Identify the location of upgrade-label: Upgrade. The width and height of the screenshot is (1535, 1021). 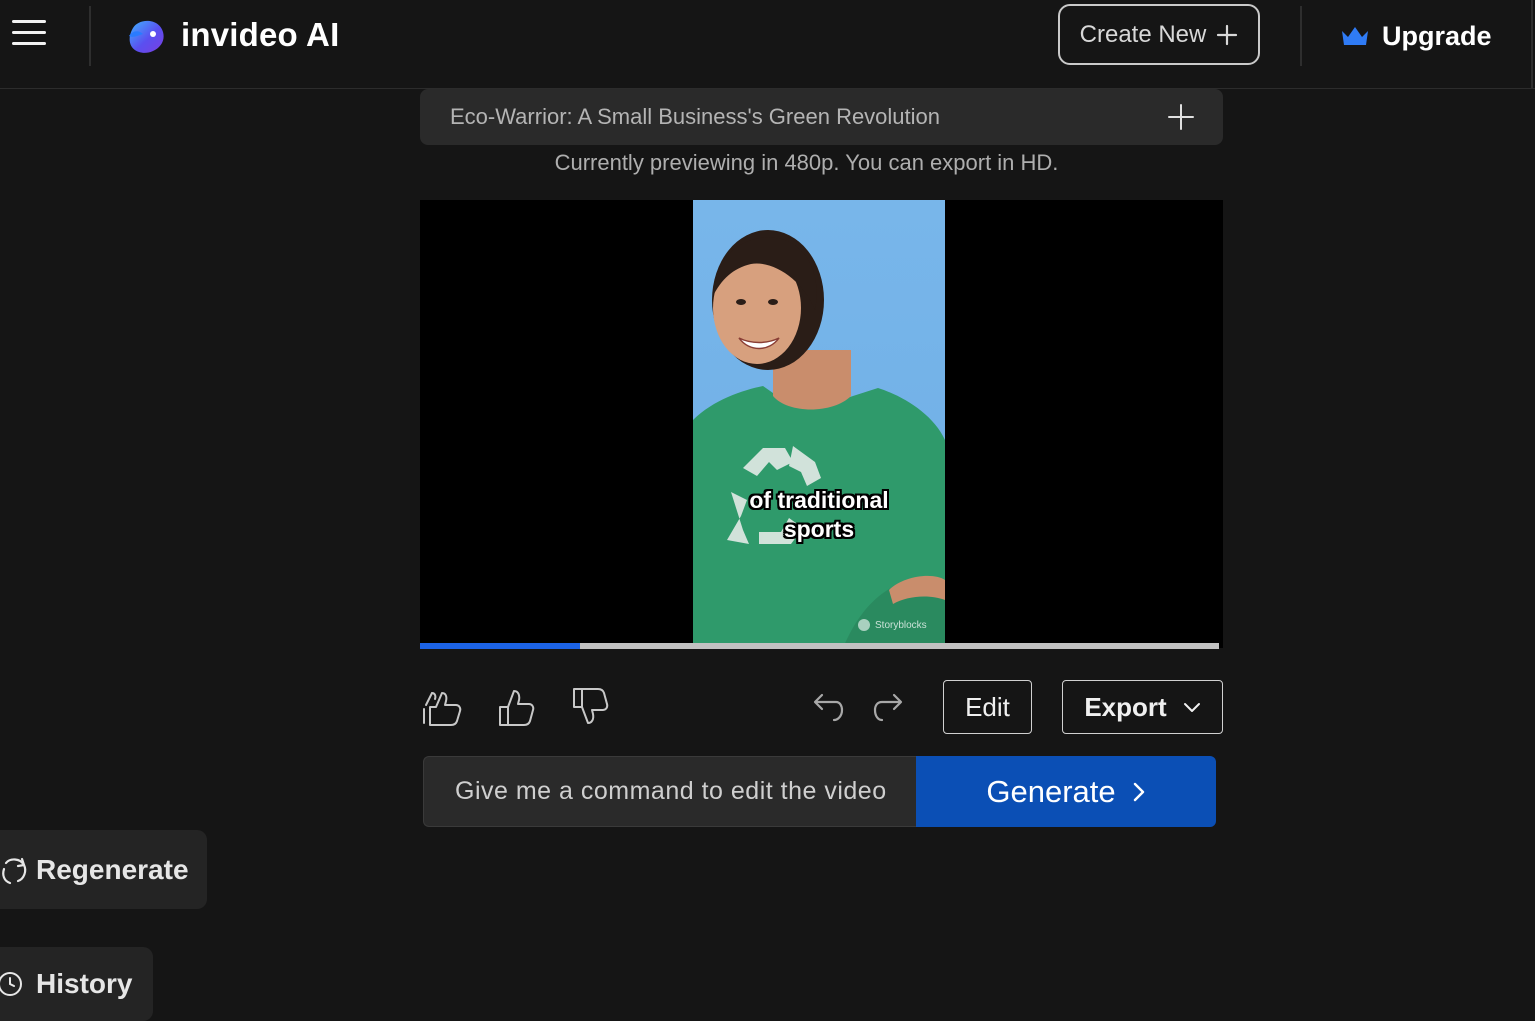
(1437, 35).